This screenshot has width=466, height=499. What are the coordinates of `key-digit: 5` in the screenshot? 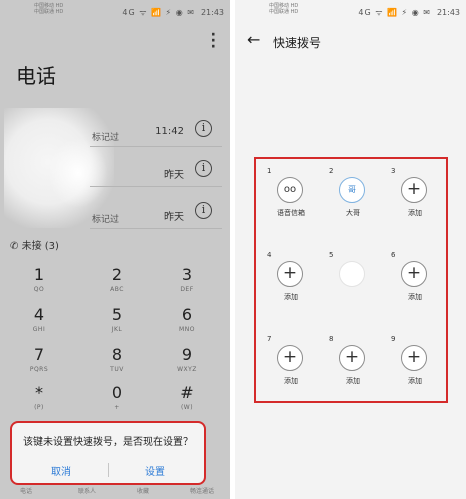 It's located at (117, 314).